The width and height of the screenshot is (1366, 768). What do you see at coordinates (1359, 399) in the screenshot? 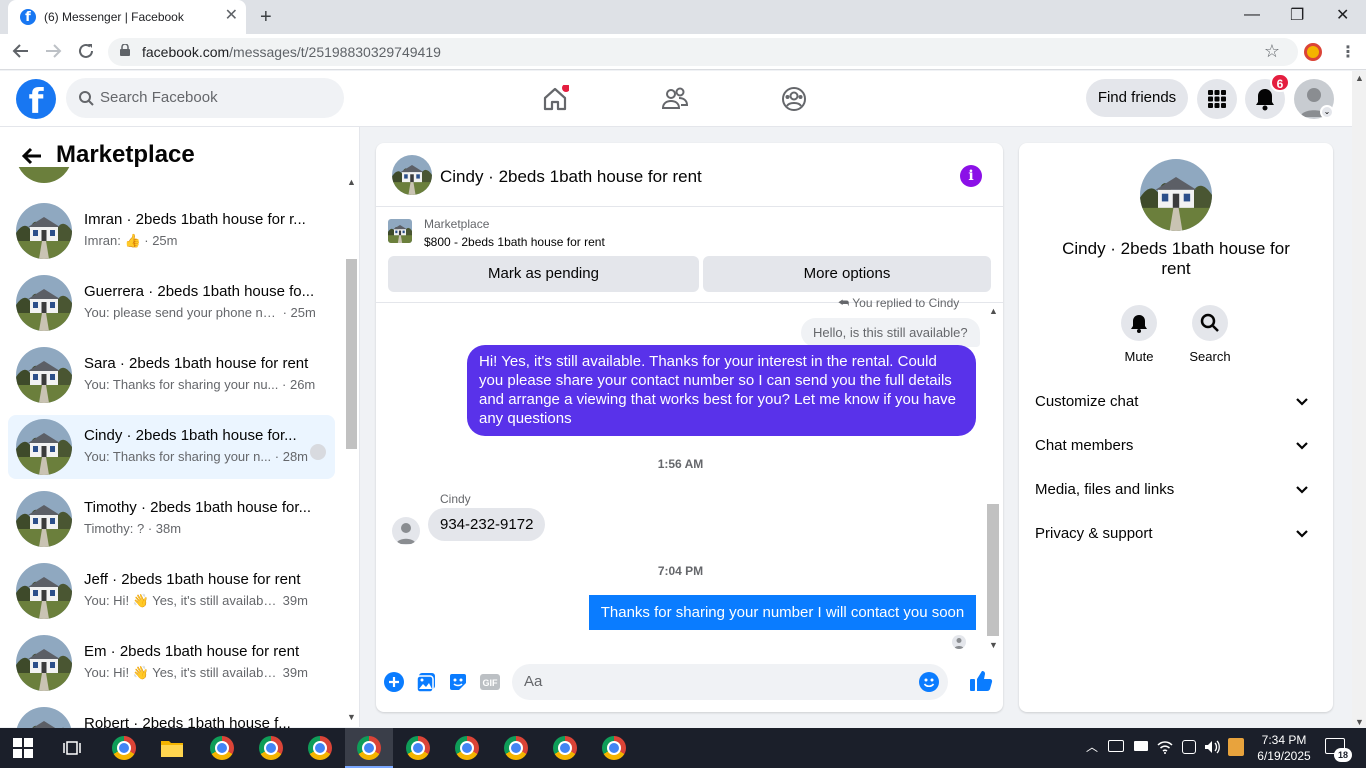
I see `page-scrollbar: ▲ ▼` at bounding box center [1359, 399].